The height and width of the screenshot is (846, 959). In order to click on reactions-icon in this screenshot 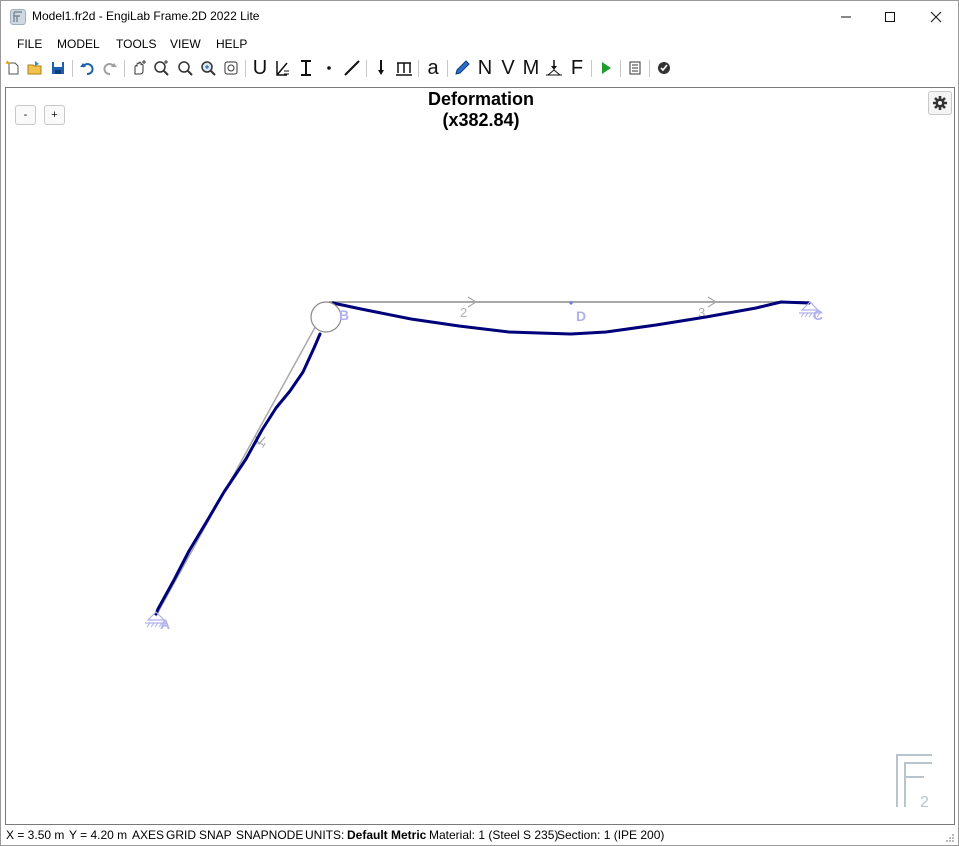, I will do `click(554, 68)`.